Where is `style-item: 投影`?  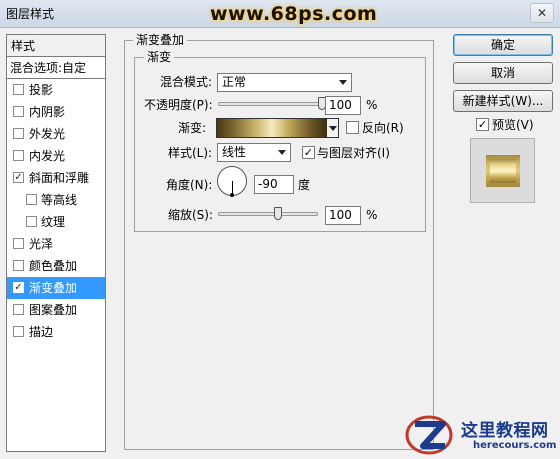 style-item: 投影 is located at coordinates (56, 90).